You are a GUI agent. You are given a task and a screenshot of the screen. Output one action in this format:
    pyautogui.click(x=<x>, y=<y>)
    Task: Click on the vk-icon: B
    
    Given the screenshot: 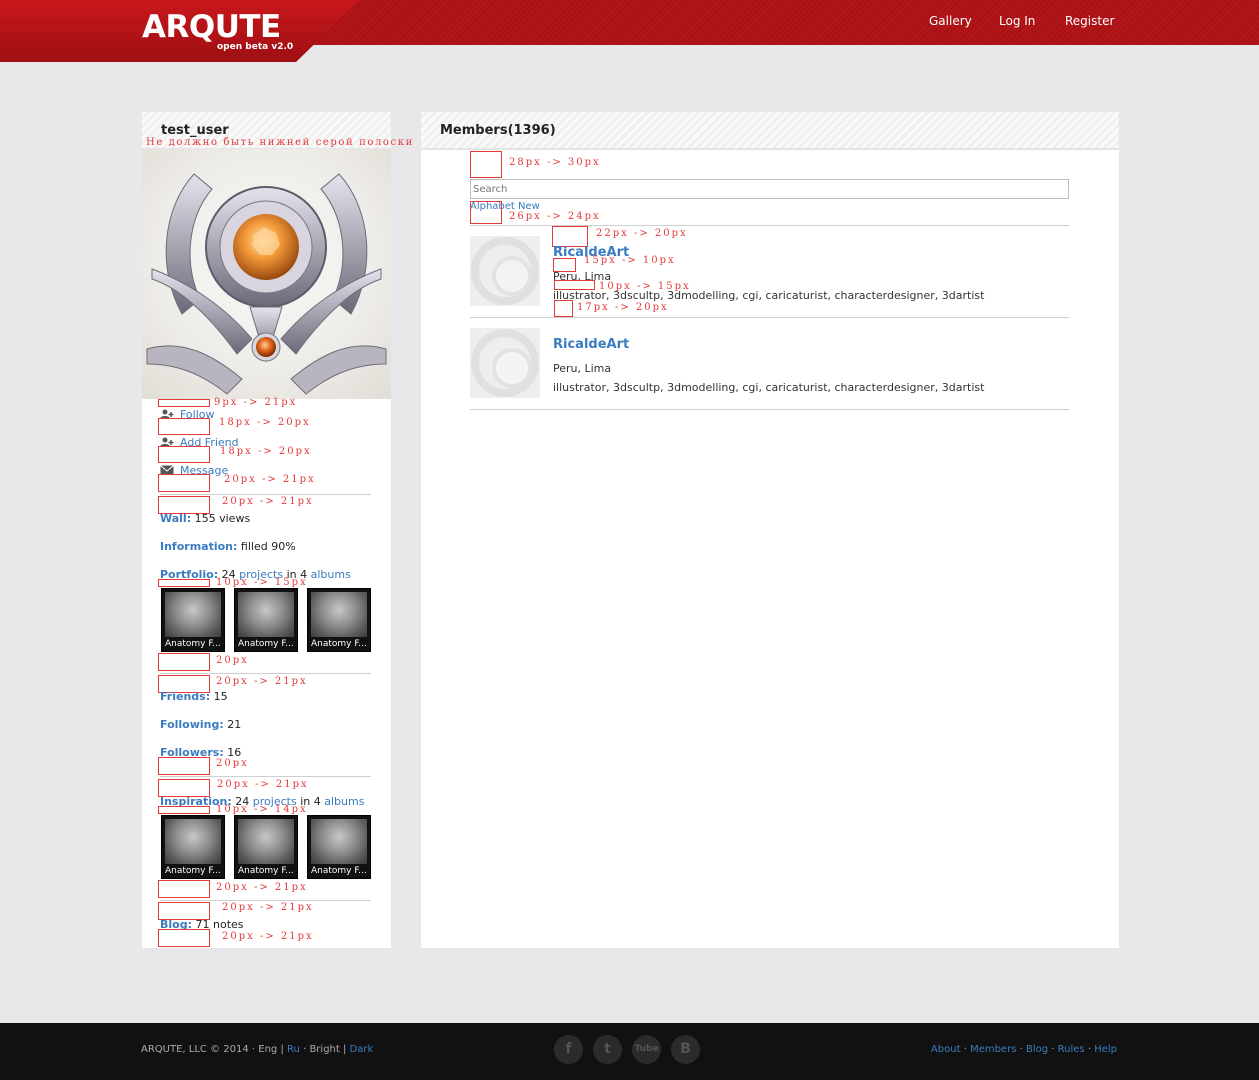 What is the action you would take?
    pyautogui.click(x=685, y=1049)
    